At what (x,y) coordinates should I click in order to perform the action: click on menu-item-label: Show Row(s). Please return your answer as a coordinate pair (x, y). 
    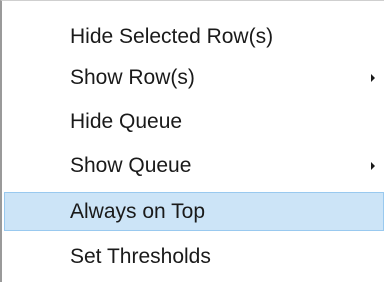
    Looking at the image, I should click on (132, 77).